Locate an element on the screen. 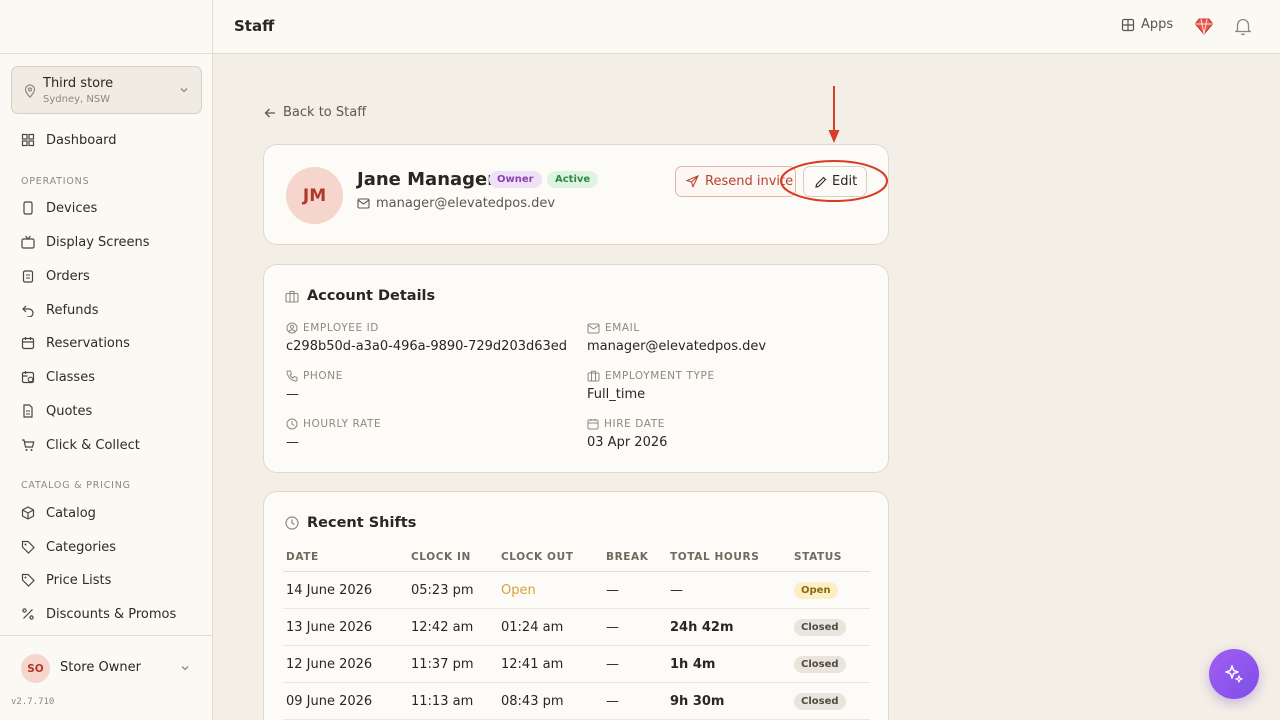 The width and height of the screenshot is (1280, 720). email-value: manager@elevatedpos.dev is located at coordinates (677, 346).